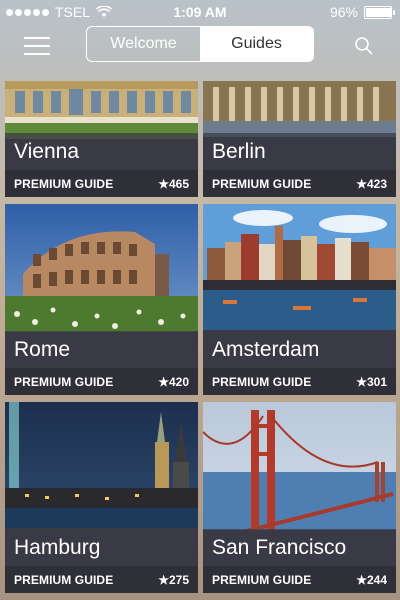 This screenshot has height=600, width=400. What do you see at coordinates (101, 151) in the screenshot?
I see `city-title: Vienna` at bounding box center [101, 151].